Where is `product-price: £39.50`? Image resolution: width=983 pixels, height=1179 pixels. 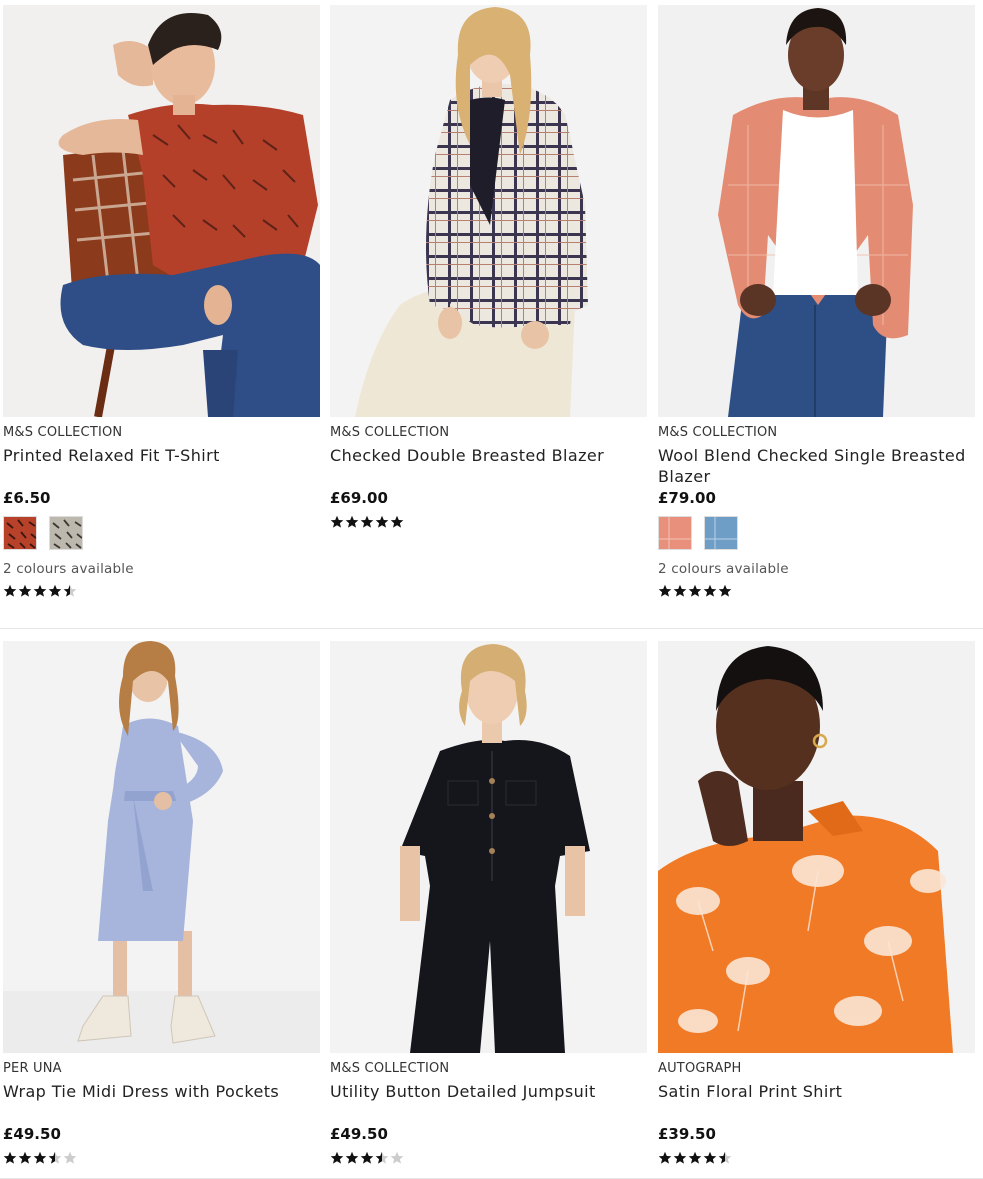 product-price: £39.50 is located at coordinates (687, 1134).